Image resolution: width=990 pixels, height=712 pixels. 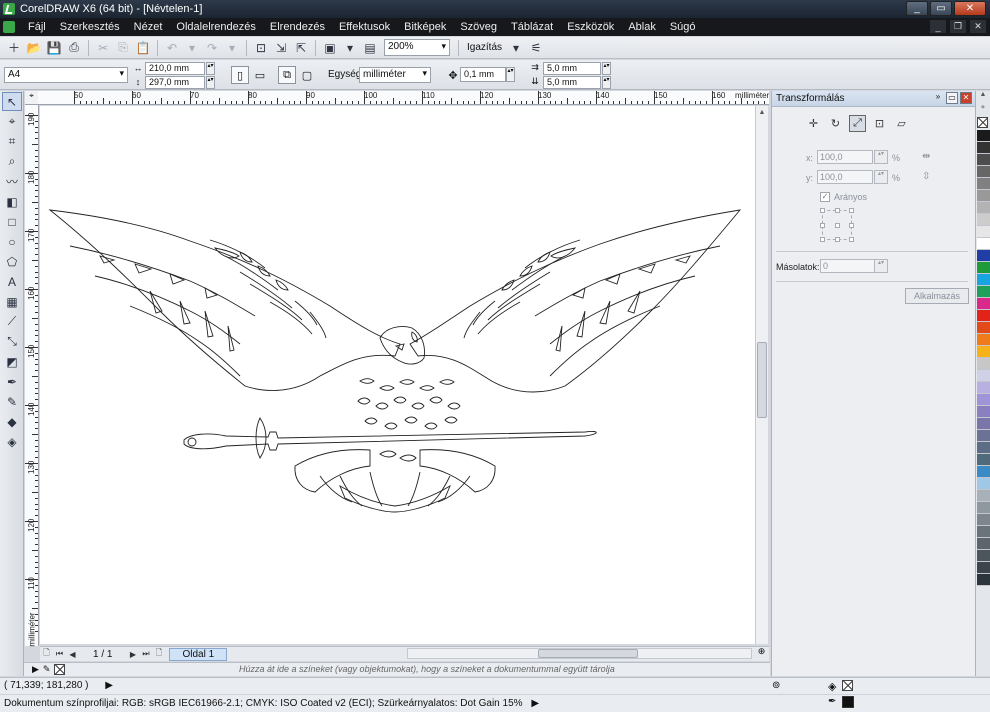 I want to click on anchor-top-center, so click(x=837, y=210).